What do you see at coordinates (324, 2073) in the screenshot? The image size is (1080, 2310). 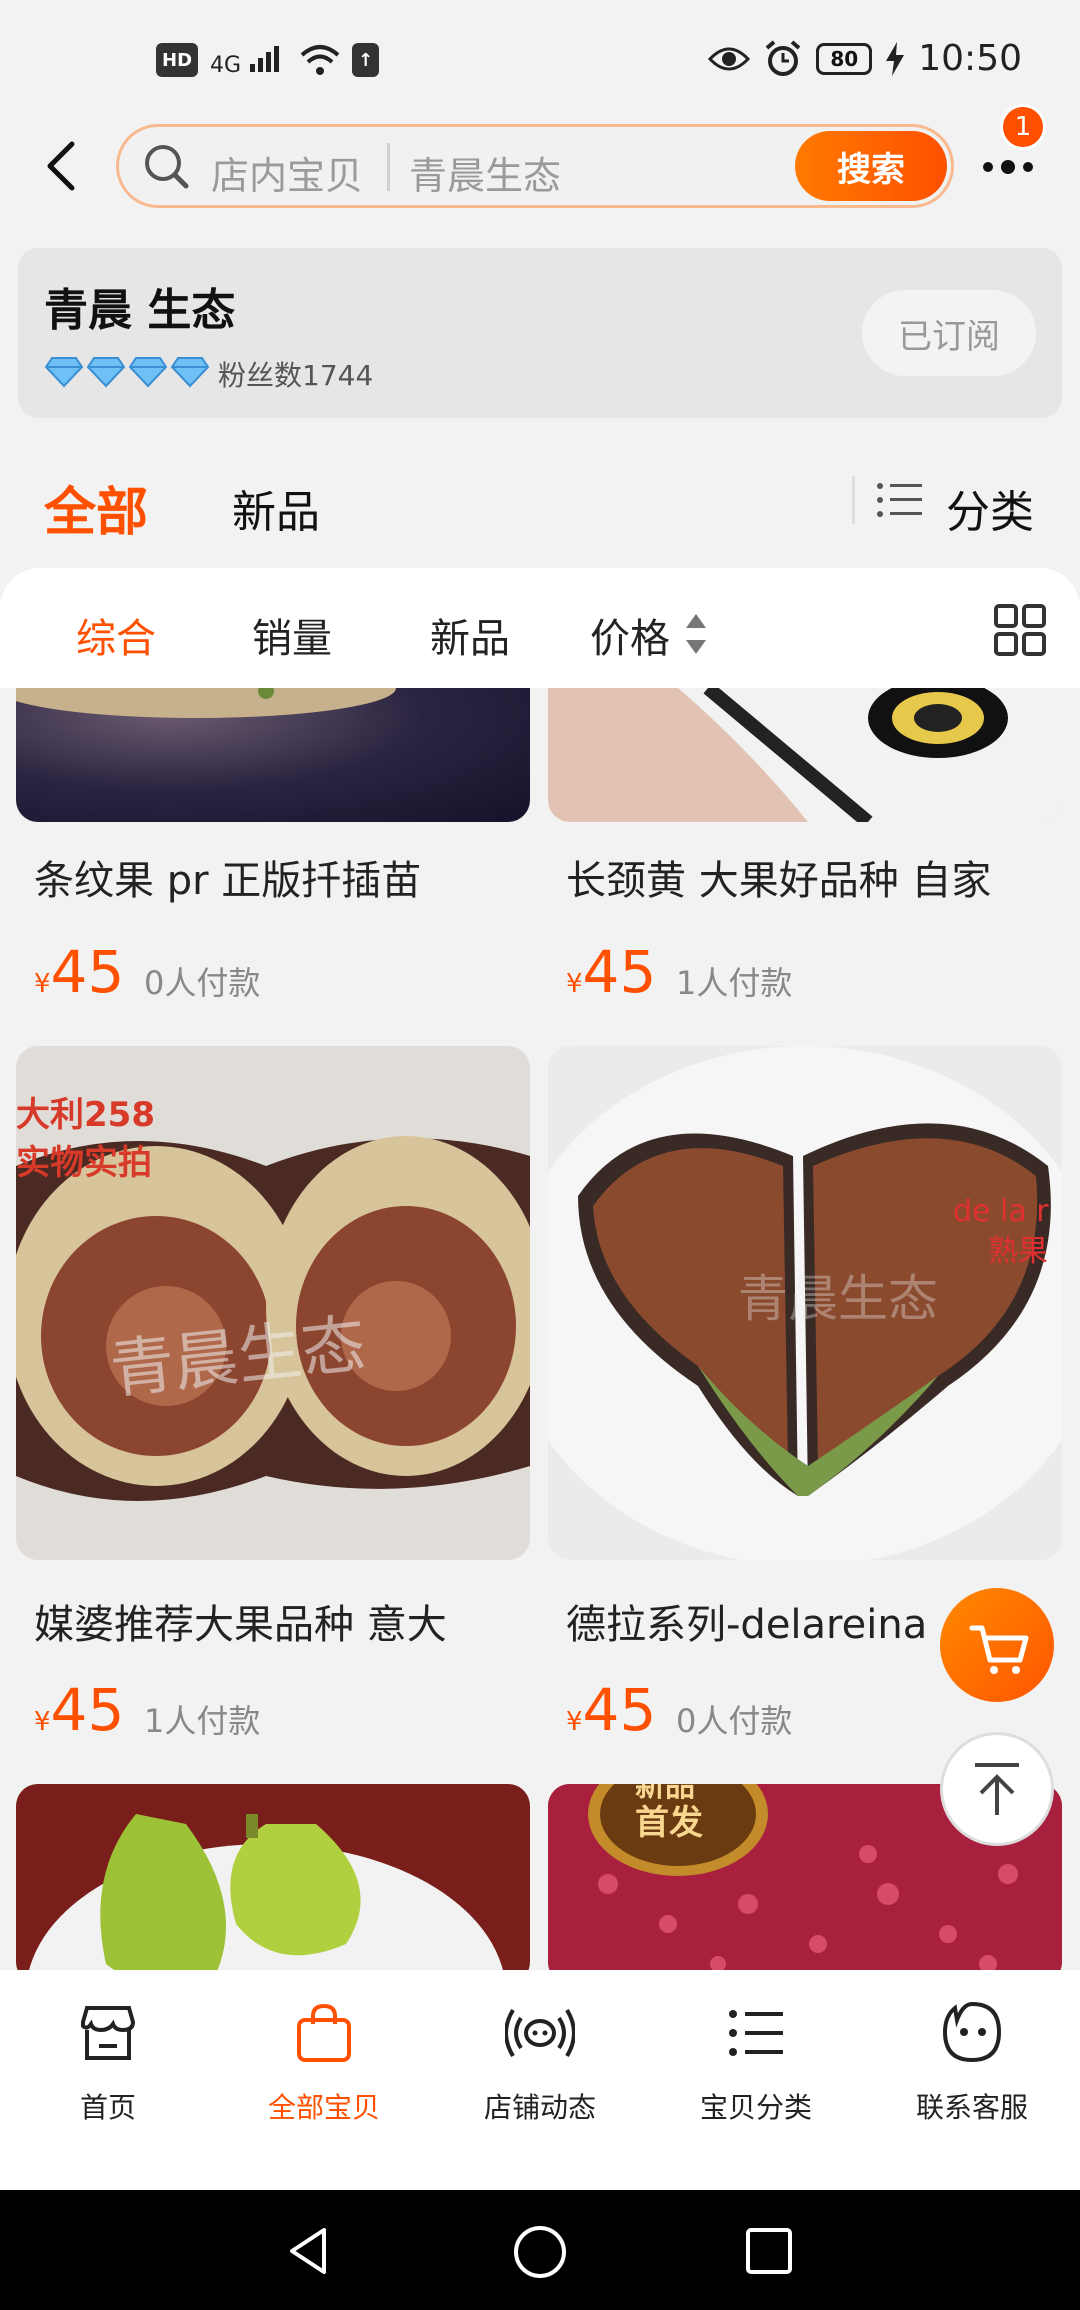 I see `nav-all-items: 全部宝贝` at bounding box center [324, 2073].